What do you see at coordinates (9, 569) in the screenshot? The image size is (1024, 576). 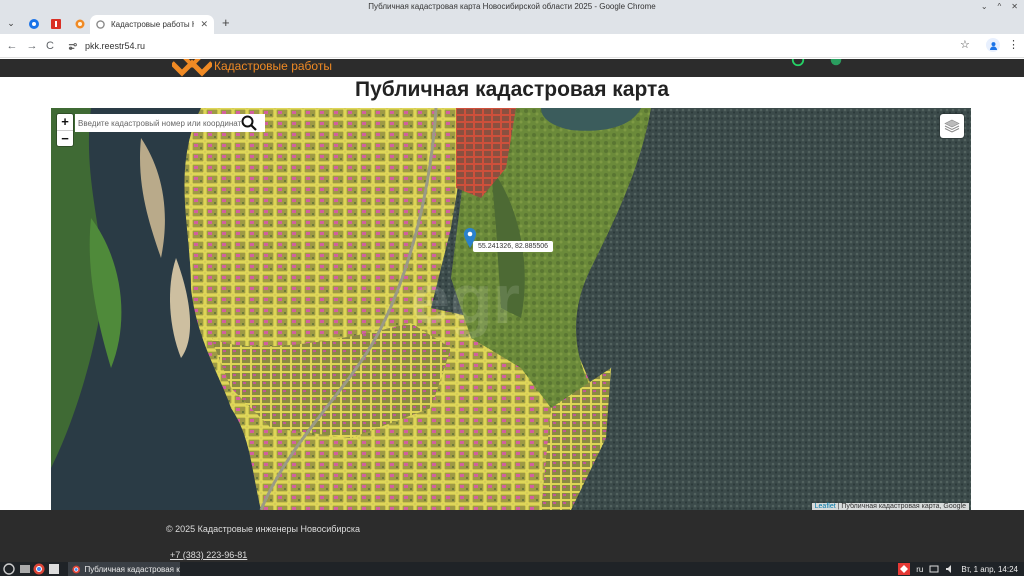 I see `start-menu-icon` at bounding box center [9, 569].